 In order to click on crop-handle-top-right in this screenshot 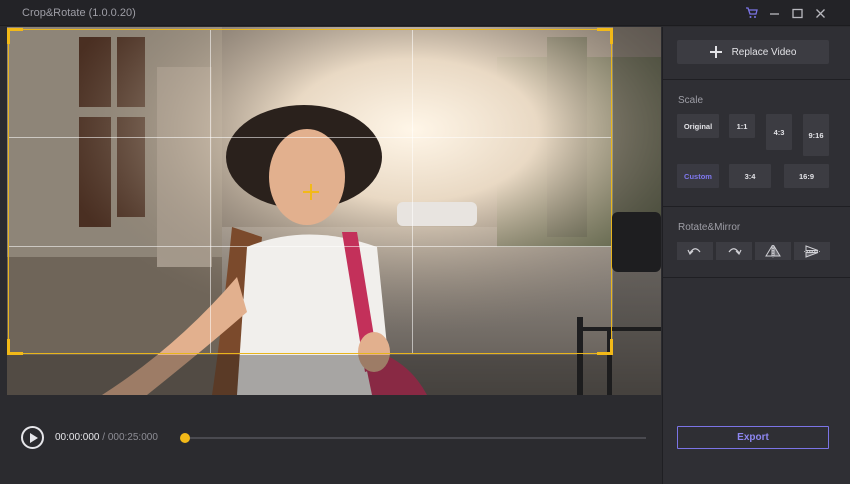, I will do `click(605, 36)`.